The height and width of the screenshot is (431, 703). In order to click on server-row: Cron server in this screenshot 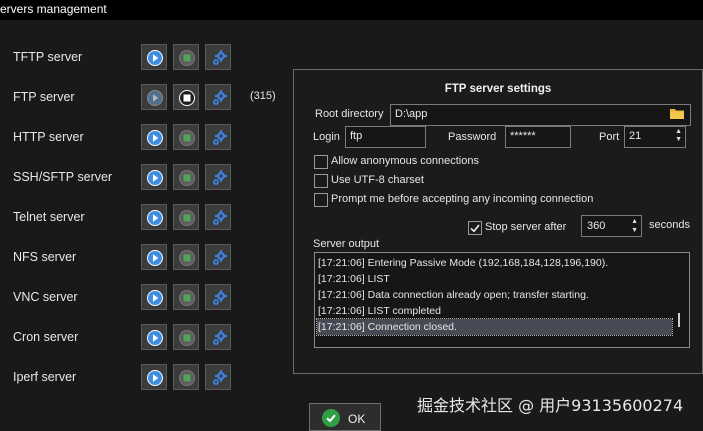, I will do `click(145, 337)`.